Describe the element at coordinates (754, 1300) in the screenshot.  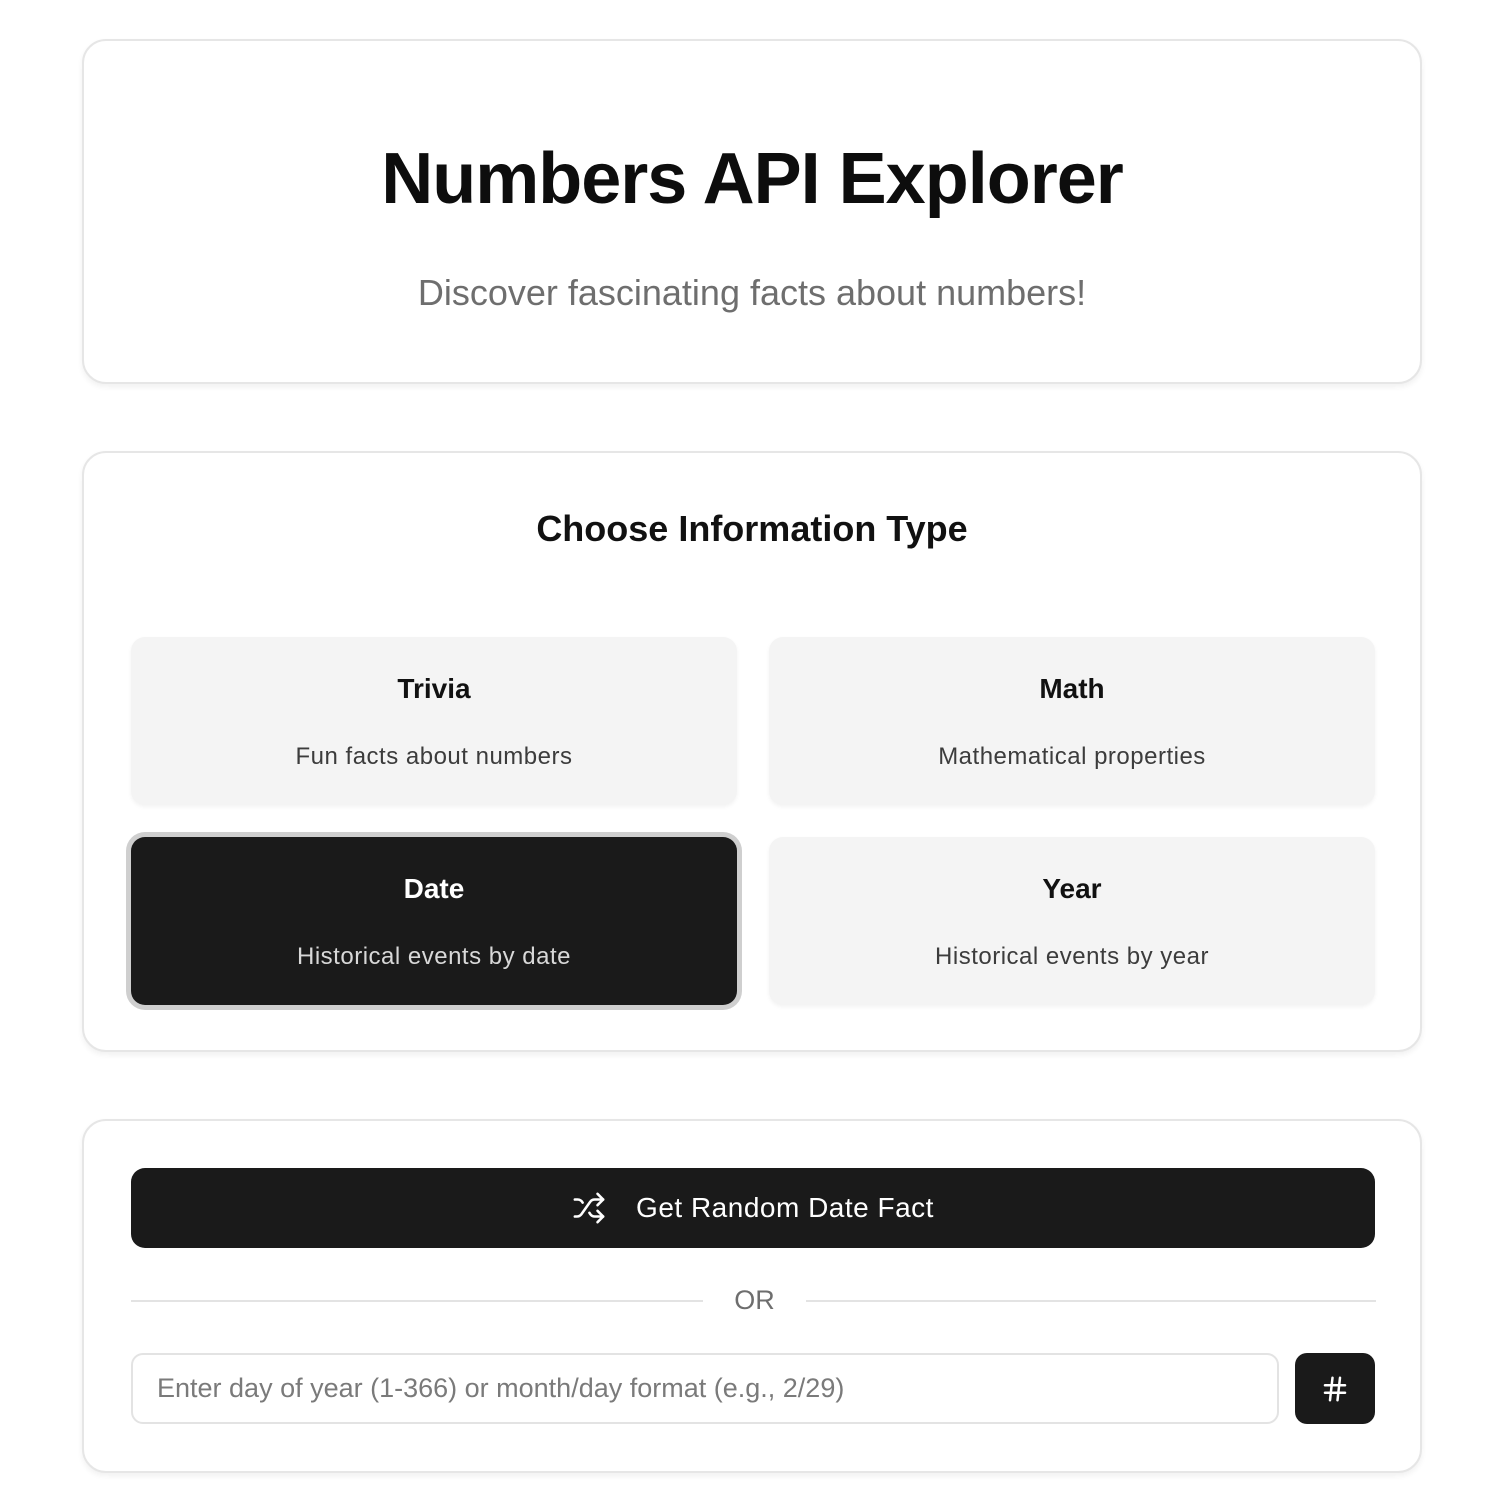
I see `or-separator: OR` at that location.